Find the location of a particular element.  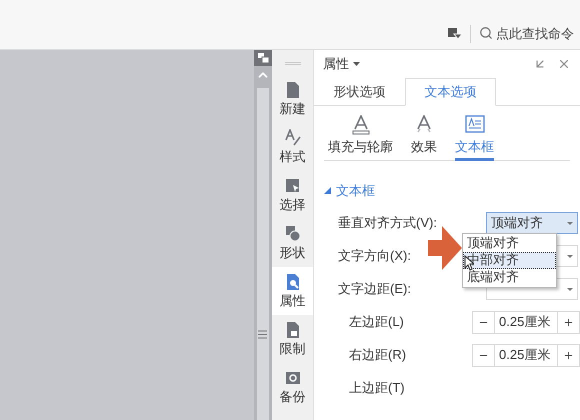

sidebar-item: 样式 is located at coordinates (292, 147).